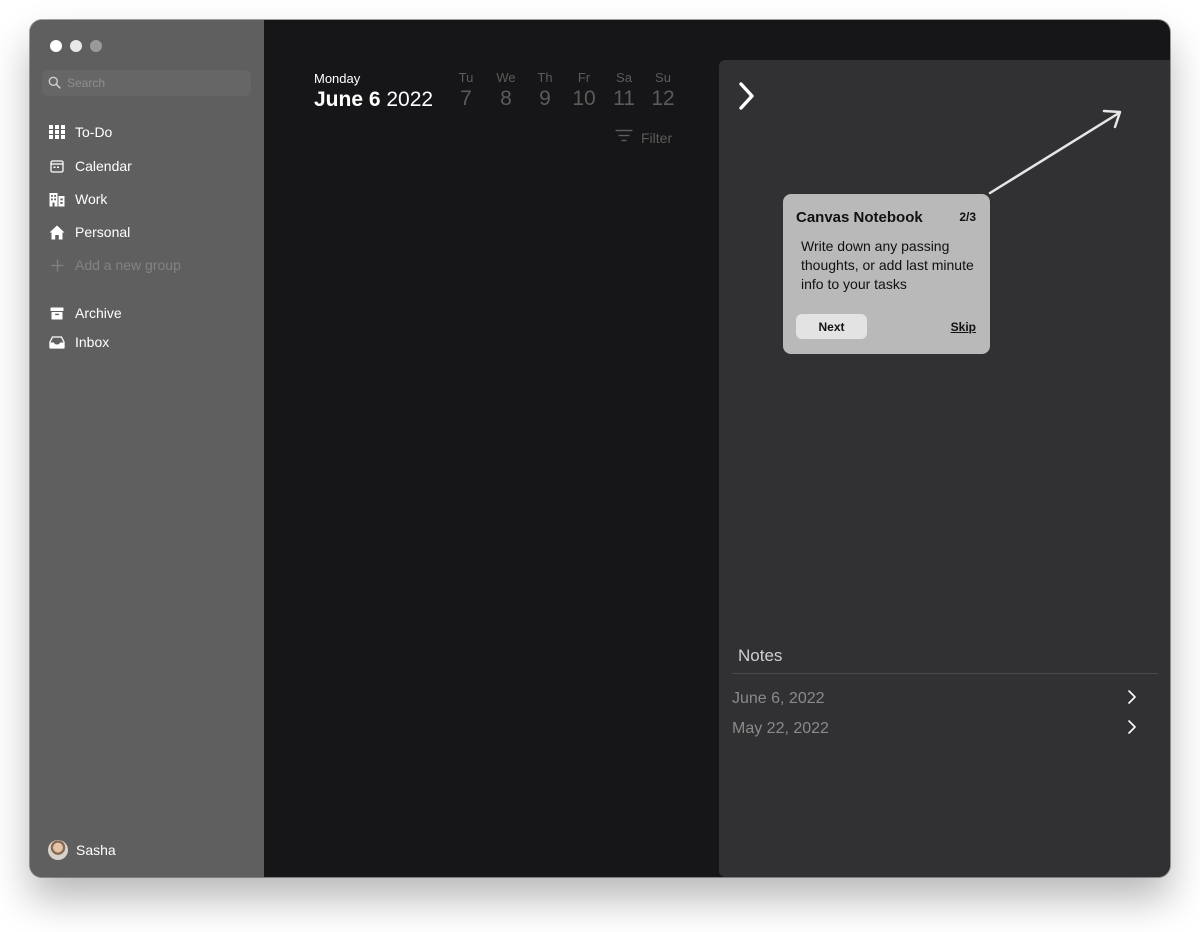 This screenshot has height=932, width=1200. I want to click on next-button: Next, so click(831, 326).